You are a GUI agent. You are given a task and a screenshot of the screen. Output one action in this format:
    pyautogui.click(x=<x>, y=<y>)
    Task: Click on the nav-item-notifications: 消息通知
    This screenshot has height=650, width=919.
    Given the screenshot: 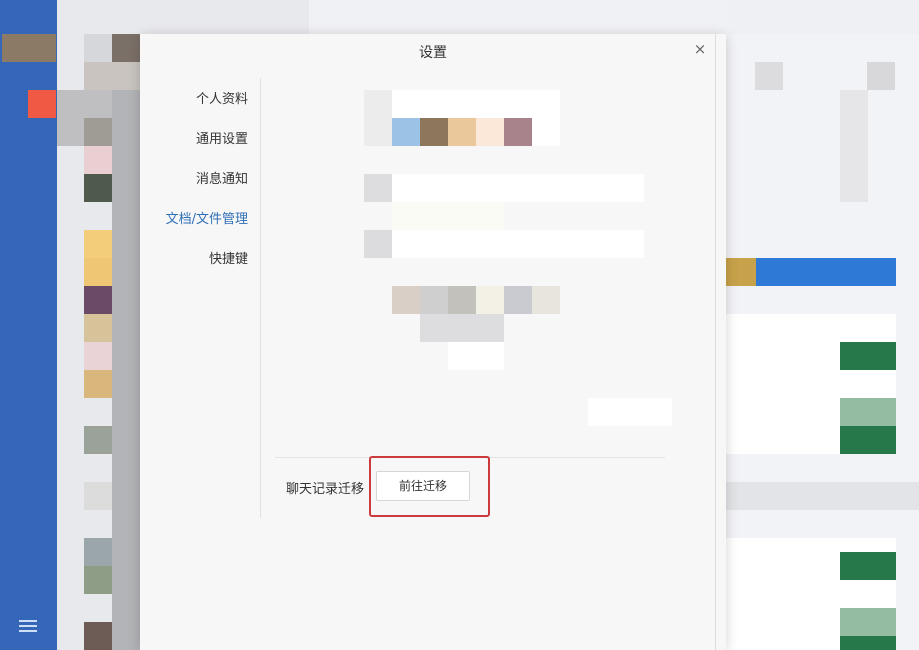 What is the action you would take?
    pyautogui.click(x=222, y=177)
    